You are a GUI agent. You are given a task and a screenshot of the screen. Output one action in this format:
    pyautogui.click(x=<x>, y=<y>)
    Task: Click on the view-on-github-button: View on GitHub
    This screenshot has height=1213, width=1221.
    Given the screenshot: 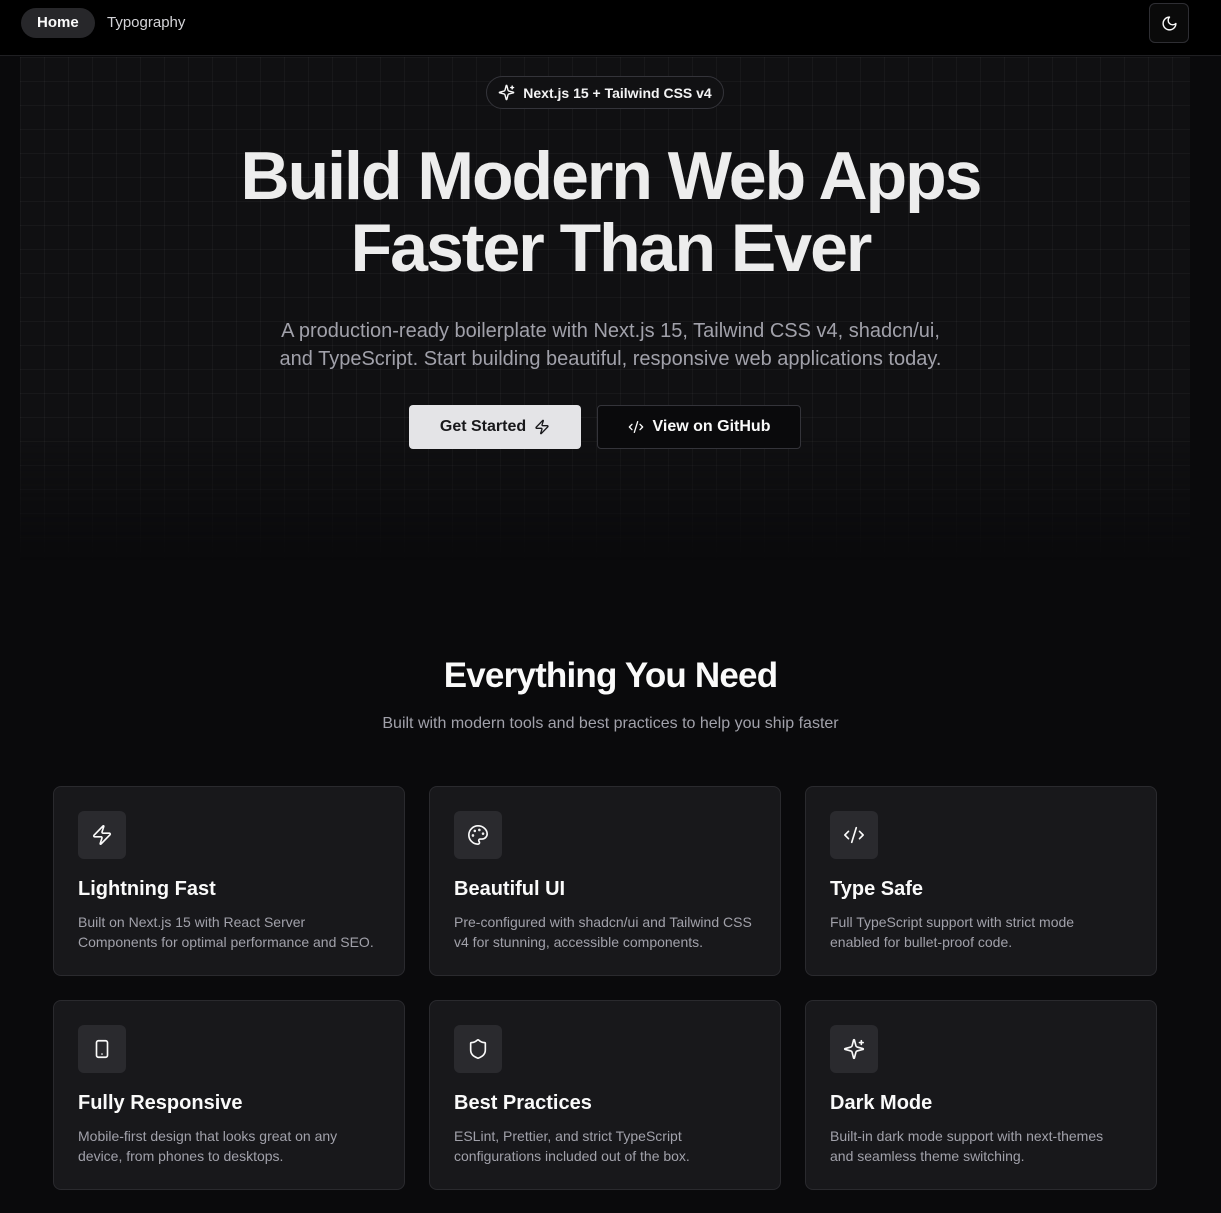 What is the action you would take?
    pyautogui.click(x=699, y=427)
    